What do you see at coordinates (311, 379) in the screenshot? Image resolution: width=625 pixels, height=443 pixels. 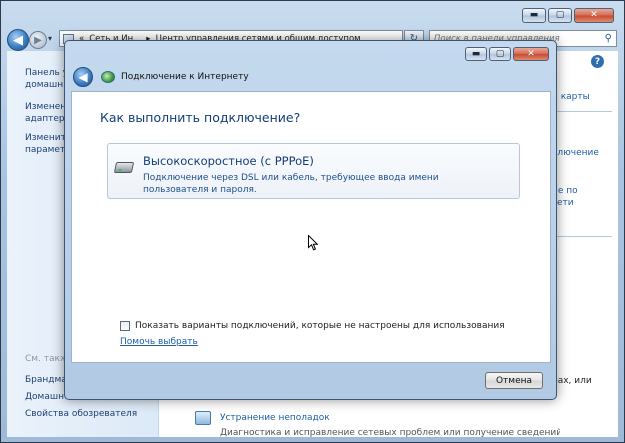 I see `dialog-footer: Отмена` at bounding box center [311, 379].